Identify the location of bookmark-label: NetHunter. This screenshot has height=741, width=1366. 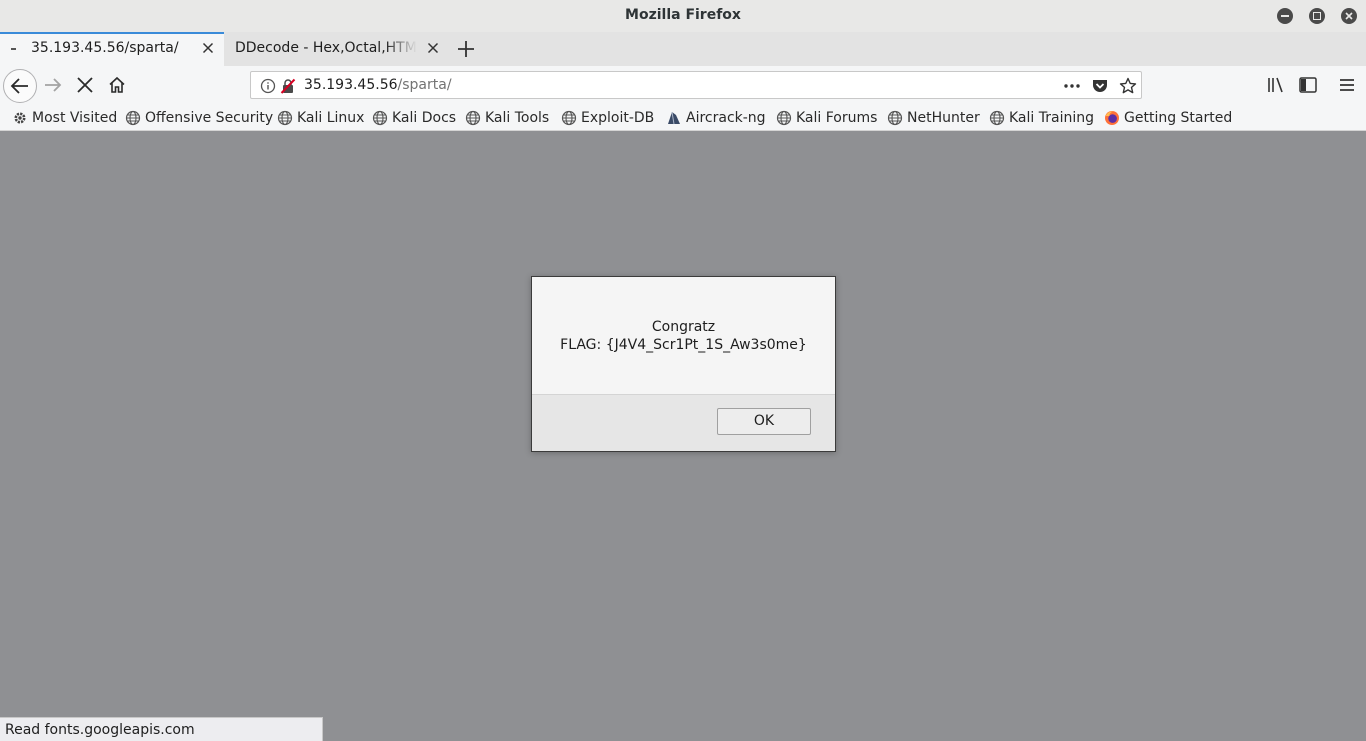
(943, 118).